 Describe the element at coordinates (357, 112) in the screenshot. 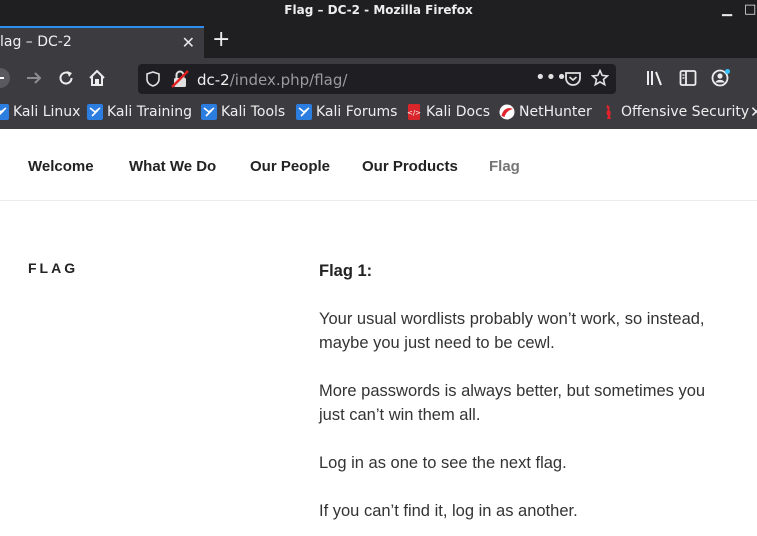

I see `bookmark-label: Kali Forums` at that location.